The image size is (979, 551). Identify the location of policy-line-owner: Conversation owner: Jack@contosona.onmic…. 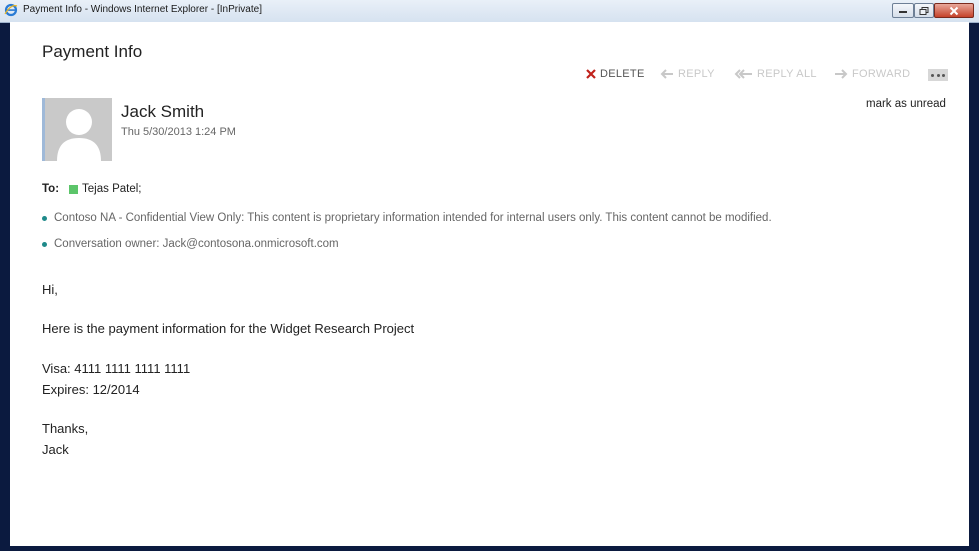
(190, 244).